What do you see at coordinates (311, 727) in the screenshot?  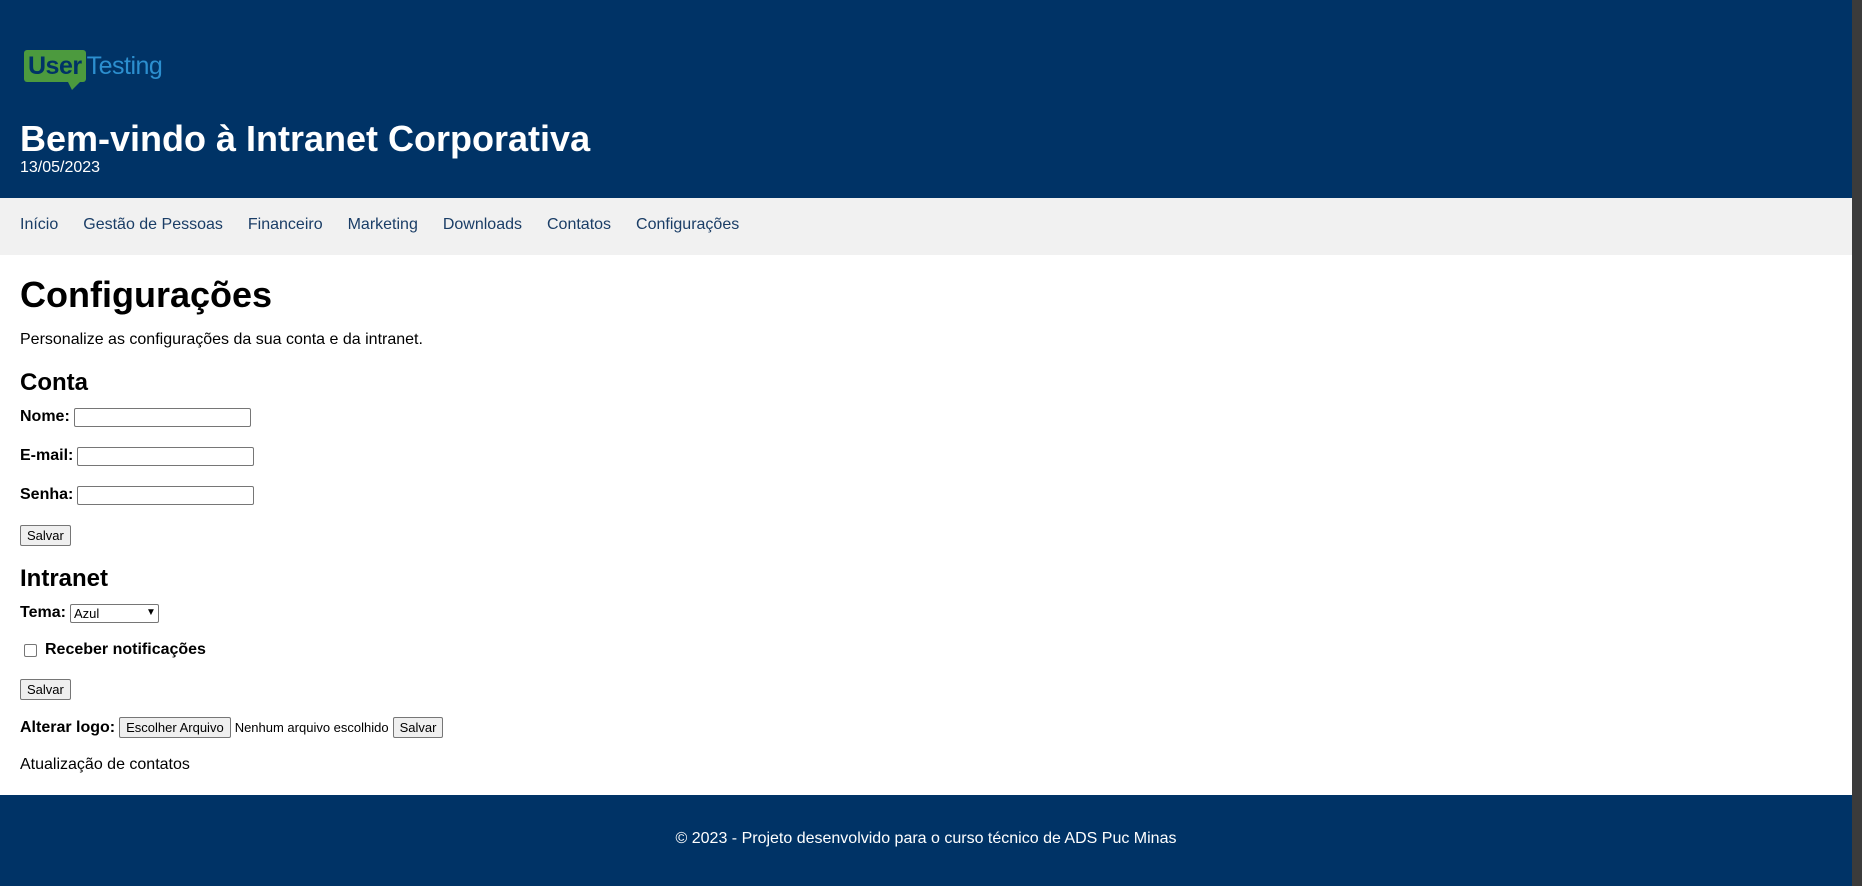 I see `file-status-text: Nenhum arquivo escolhido` at bounding box center [311, 727].